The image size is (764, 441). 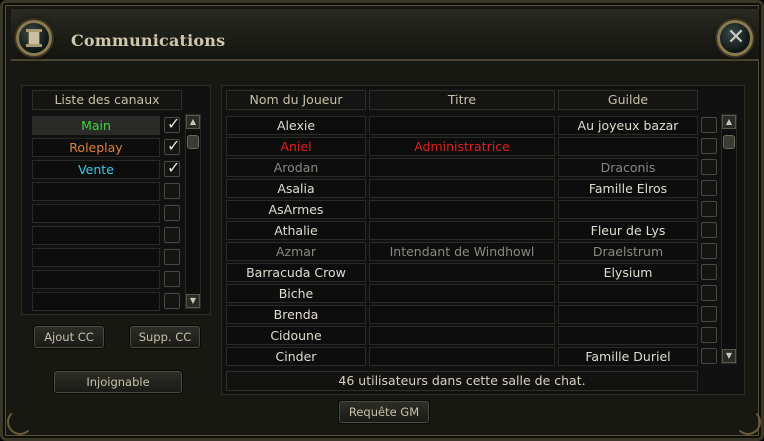 What do you see at coordinates (296, 167) in the screenshot?
I see `player-name-cell: Arodan` at bounding box center [296, 167].